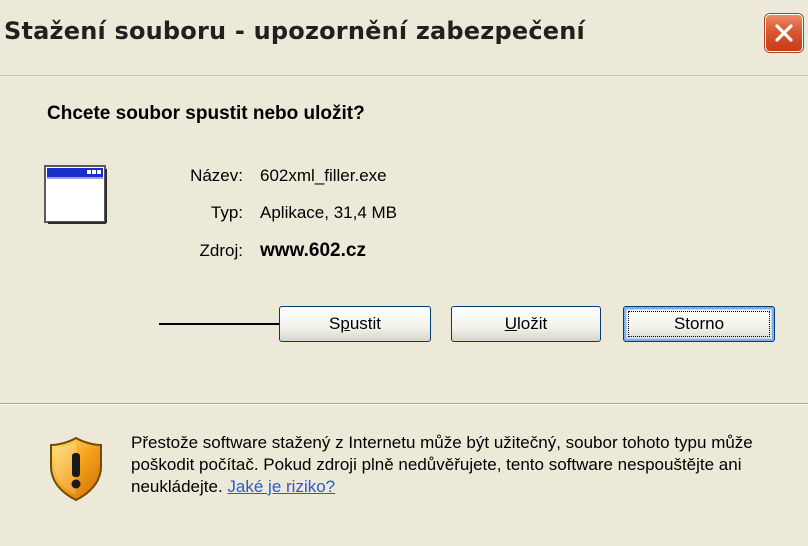 This screenshot has width=808, height=546. Describe the element at coordinates (532, 323) in the screenshot. I see `save-label-rest: ložit` at that location.